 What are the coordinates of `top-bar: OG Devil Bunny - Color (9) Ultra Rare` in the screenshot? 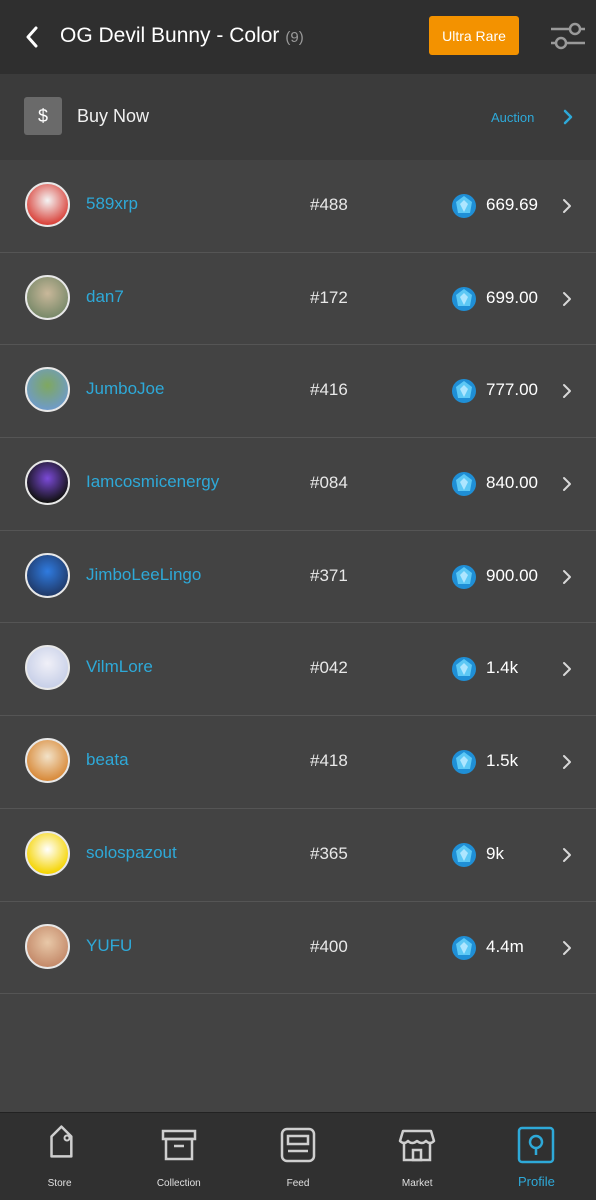 It's located at (298, 37).